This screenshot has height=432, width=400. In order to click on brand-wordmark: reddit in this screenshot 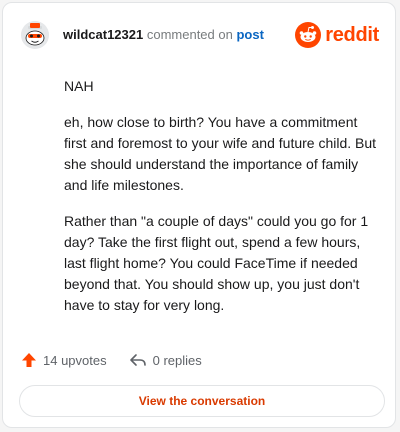, I will do `click(352, 34)`.